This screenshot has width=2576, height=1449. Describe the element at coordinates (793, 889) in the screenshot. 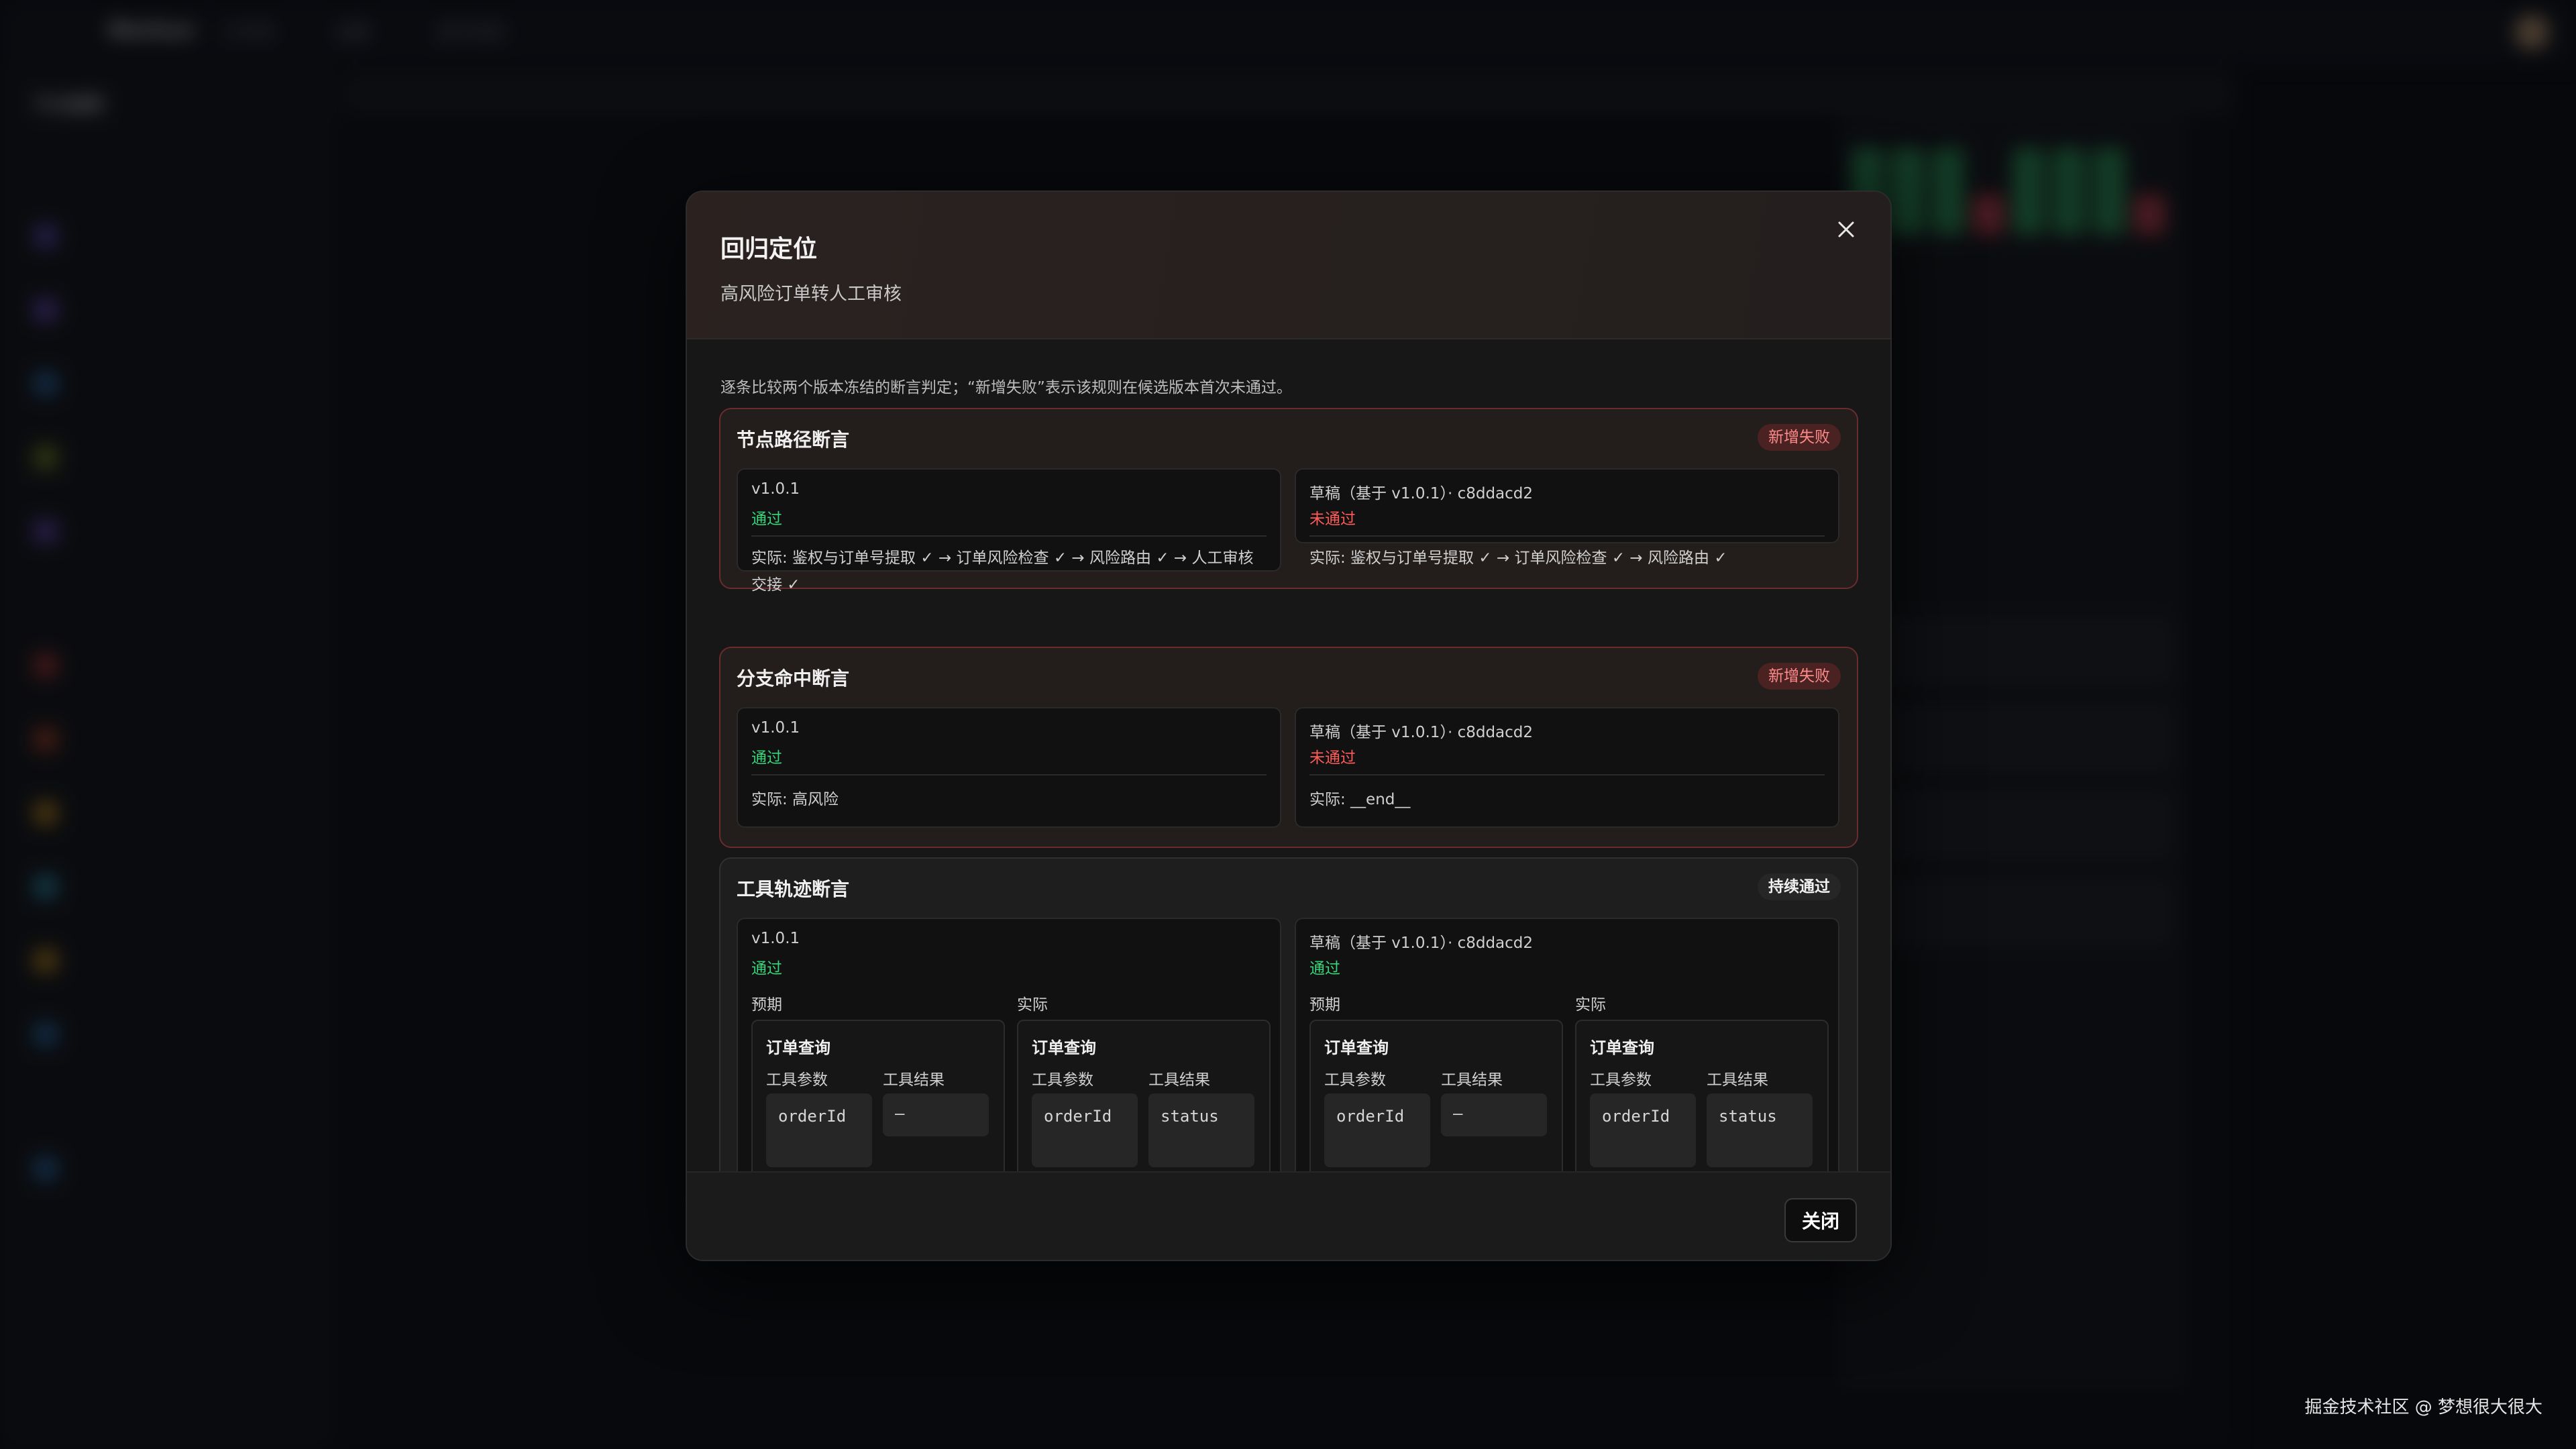

I see `section-title: 工具轨迹断言` at that location.